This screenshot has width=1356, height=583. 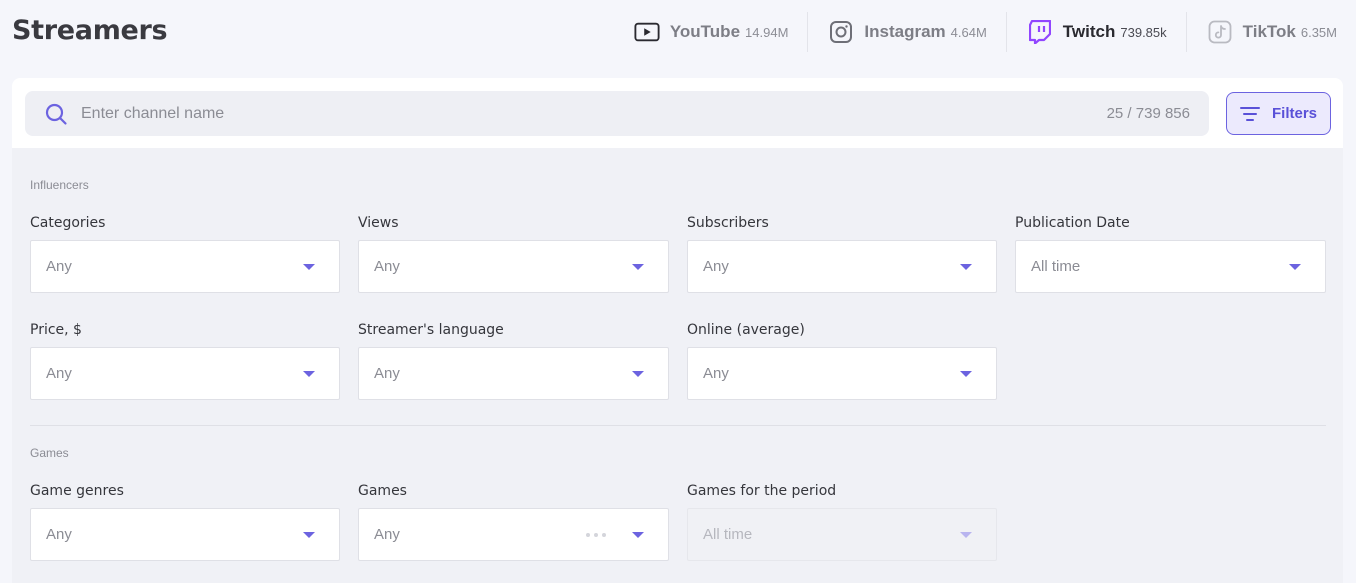 I want to click on tiktok-icon, so click(x=1220, y=32).